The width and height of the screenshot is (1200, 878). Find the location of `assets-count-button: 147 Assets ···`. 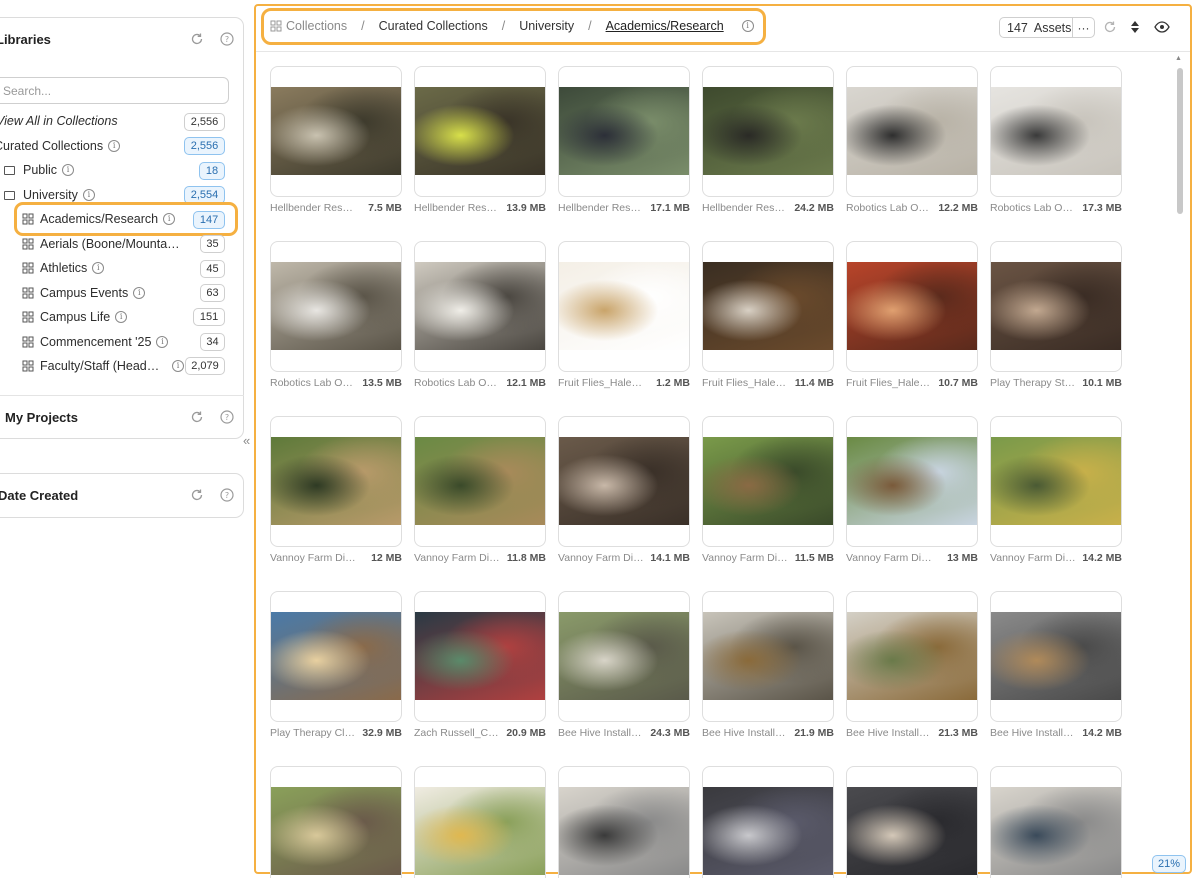

assets-count-button: 147 Assets ··· is located at coordinates (1047, 27).